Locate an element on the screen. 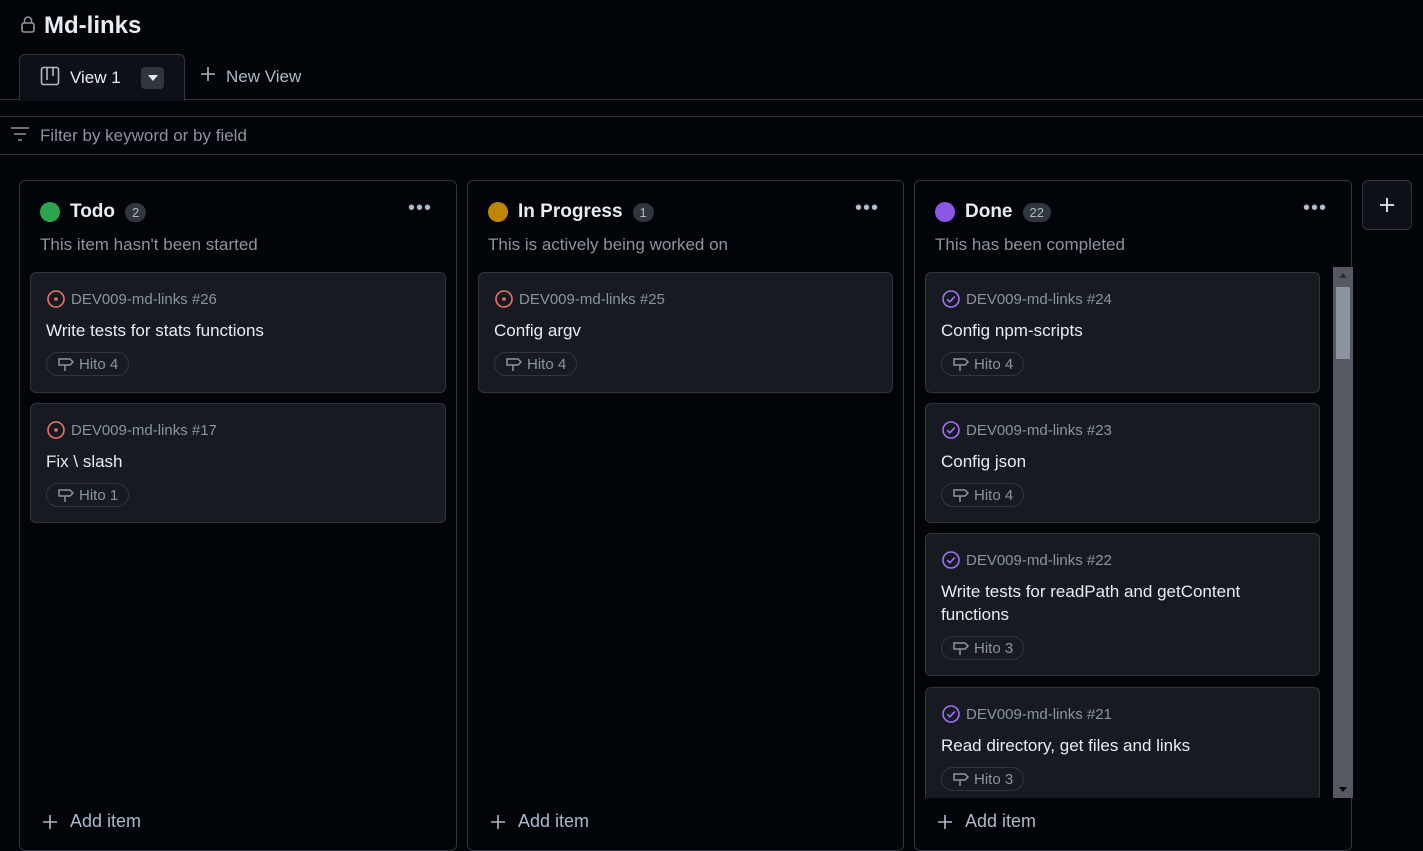 The width and height of the screenshot is (1423, 851). tab-view-1-label: View 1 is located at coordinates (95, 77).